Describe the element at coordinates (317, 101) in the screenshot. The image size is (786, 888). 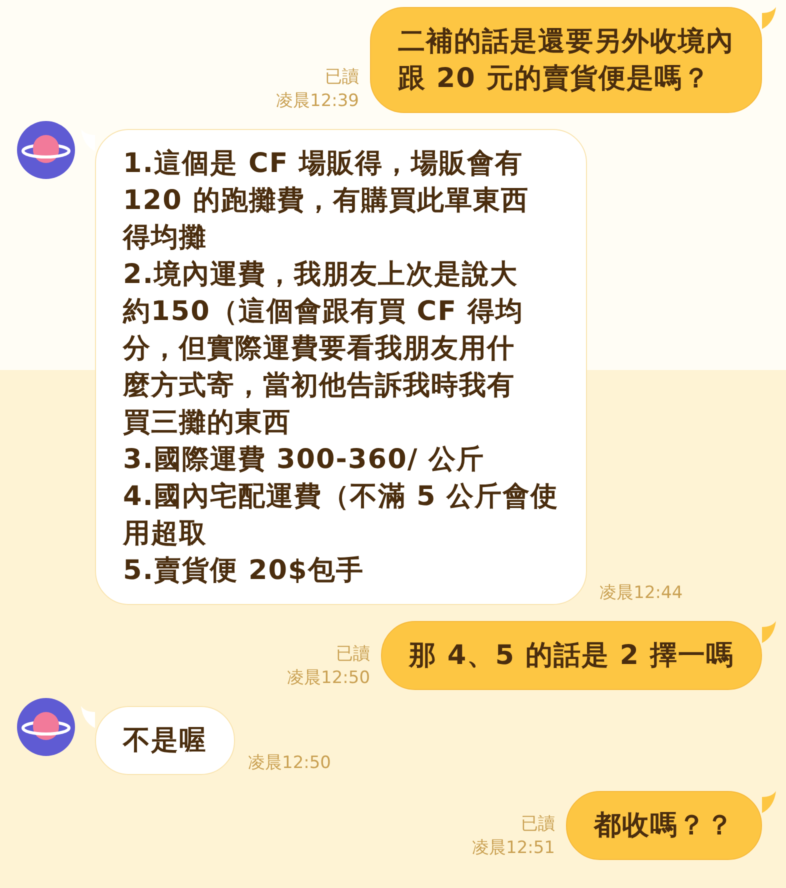
I see `message-time: 凌晨12:39` at that location.